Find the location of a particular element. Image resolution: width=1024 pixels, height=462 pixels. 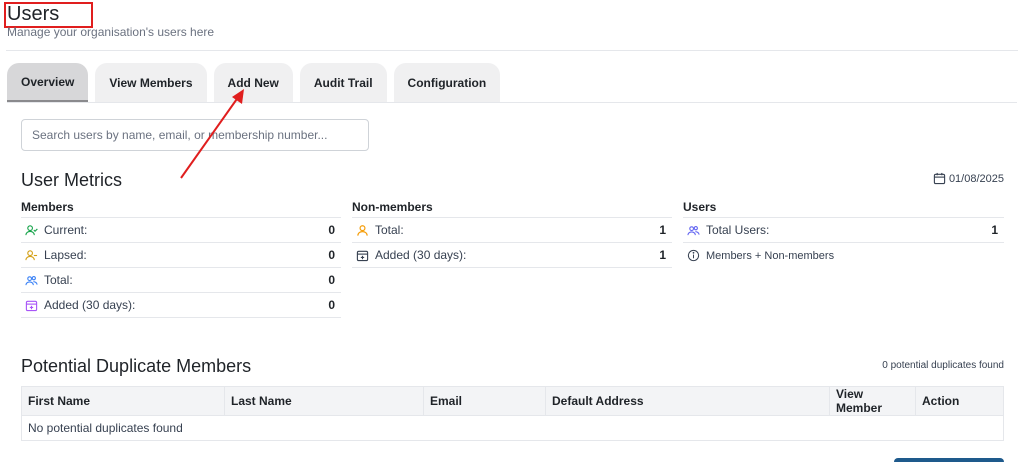

metric-row-members-total: Total: 0 is located at coordinates (181, 280).